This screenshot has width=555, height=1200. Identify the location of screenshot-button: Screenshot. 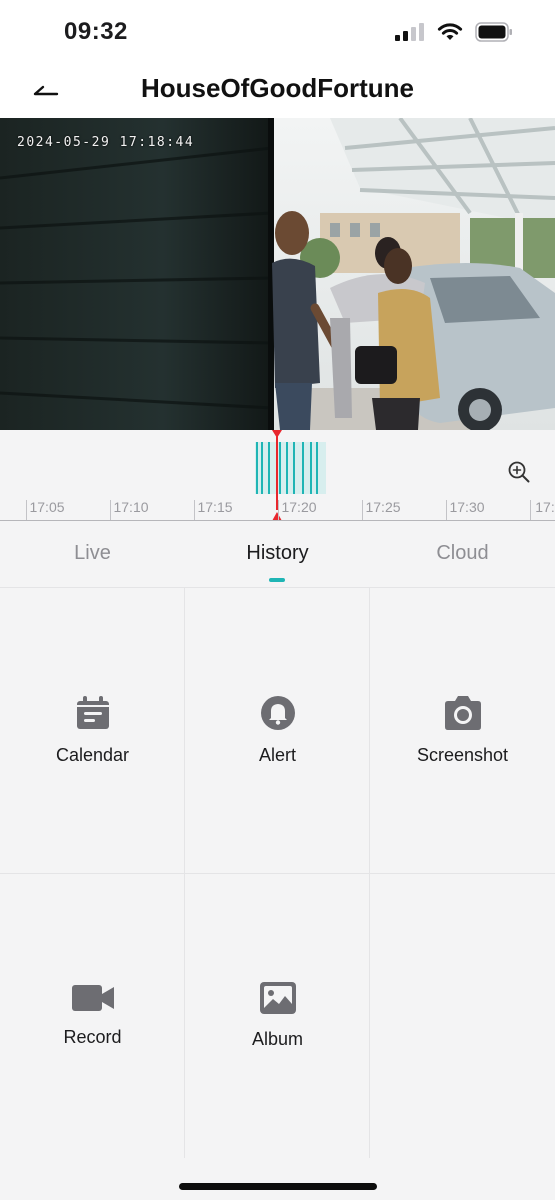
(462, 730).